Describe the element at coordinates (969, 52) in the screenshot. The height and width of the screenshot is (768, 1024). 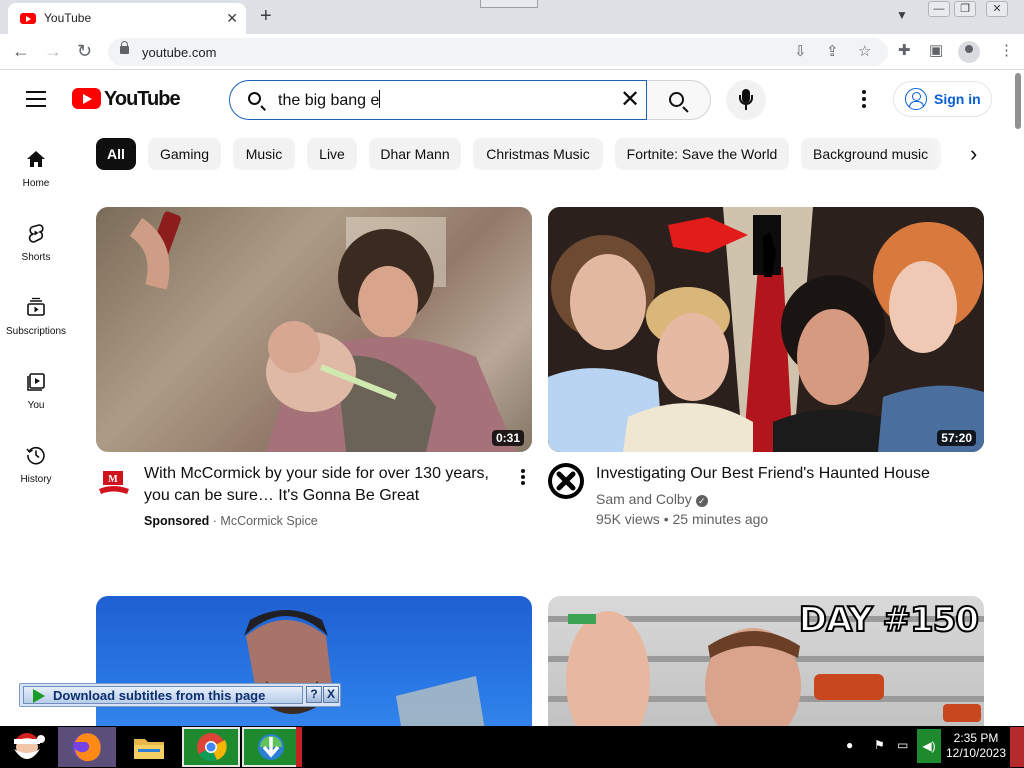
I see `profile-avatar-icon` at that location.